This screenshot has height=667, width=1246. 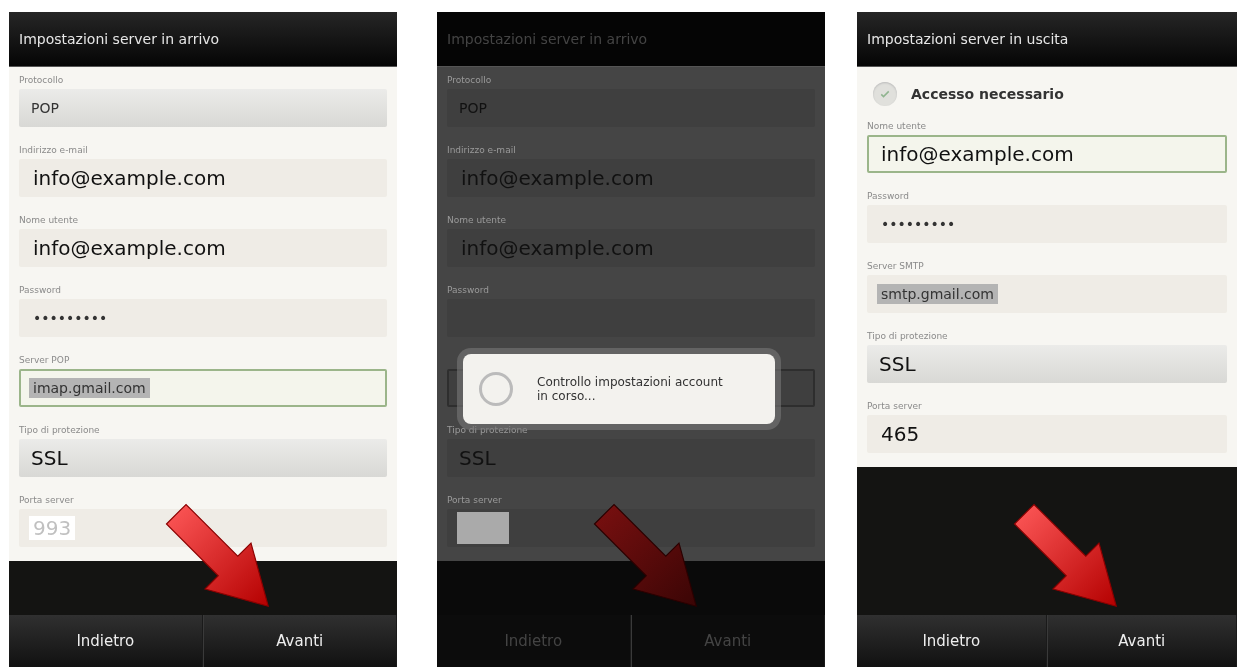 What do you see at coordinates (896, 266) in the screenshot?
I see `field-label: Server SMTP` at bounding box center [896, 266].